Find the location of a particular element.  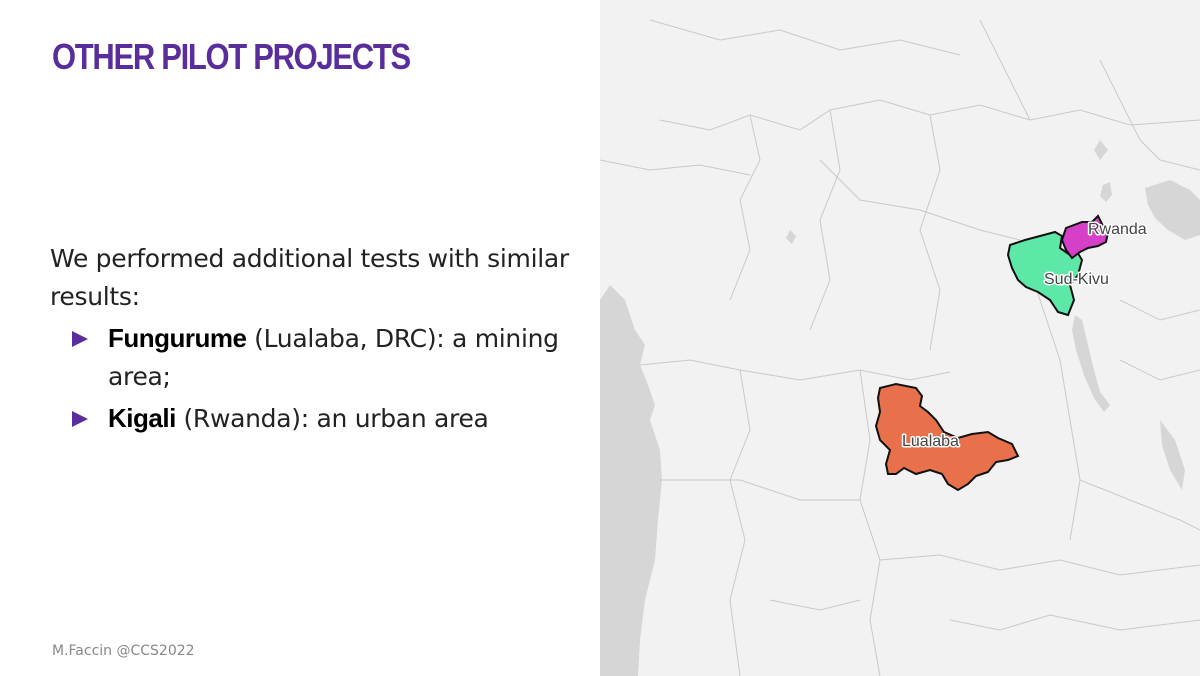

bullet-item-kigali: Kigali (Rwanda): an urban area is located at coordinates (327, 418).